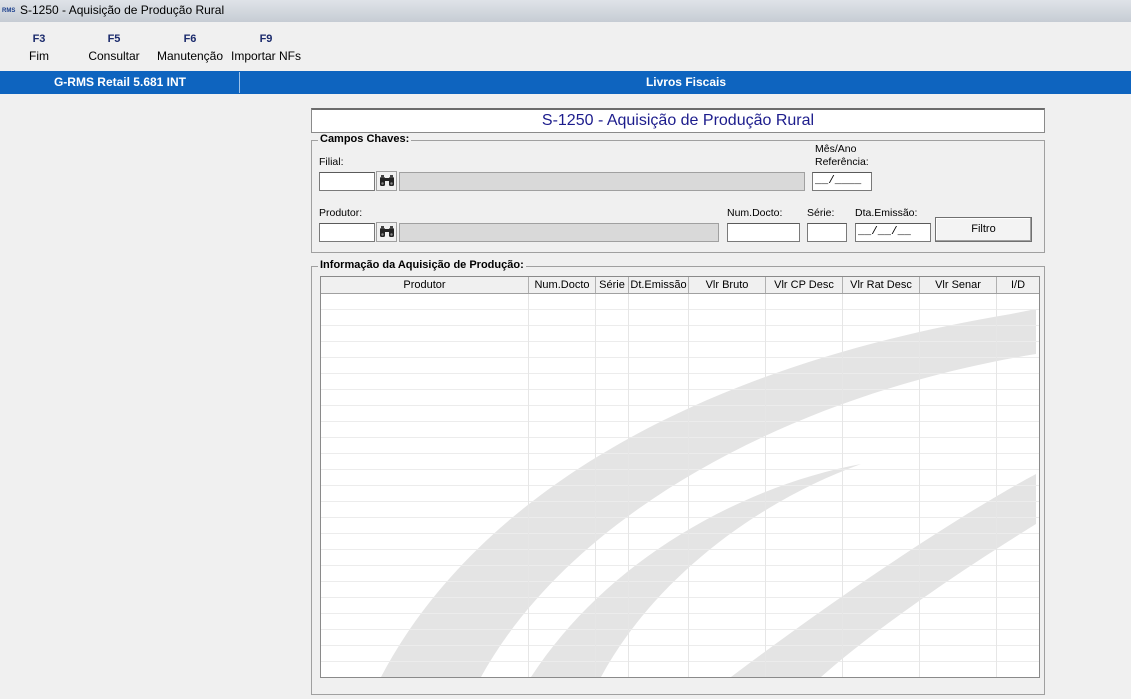 The image size is (1131, 699). I want to click on column-header-vlr-bruto: Vlr Bruto, so click(727, 285).